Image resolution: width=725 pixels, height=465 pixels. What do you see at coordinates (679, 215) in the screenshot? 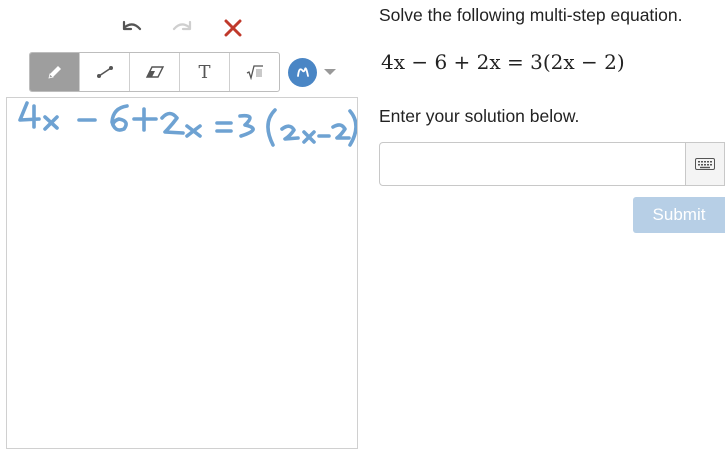
I see `submit-button: Submit` at bounding box center [679, 215].